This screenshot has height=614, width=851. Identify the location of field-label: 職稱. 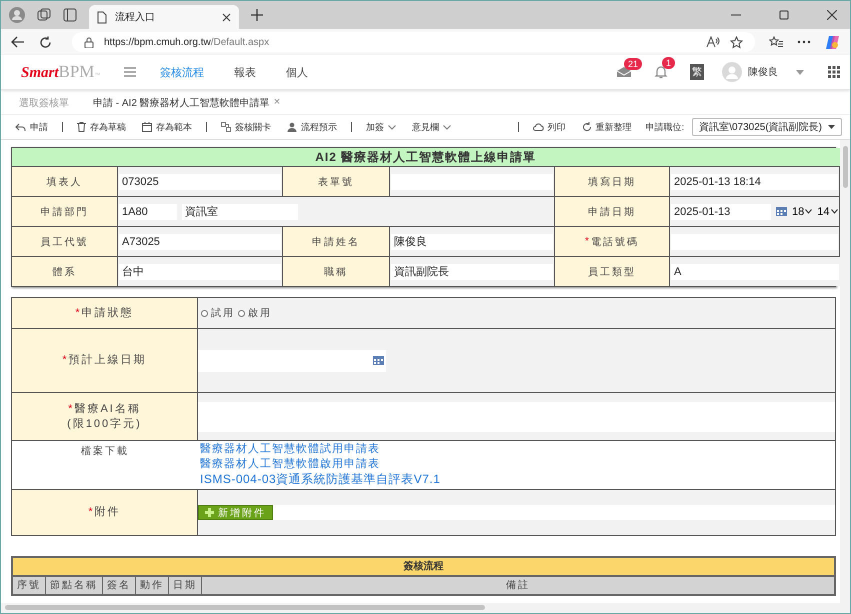
(336, 271).